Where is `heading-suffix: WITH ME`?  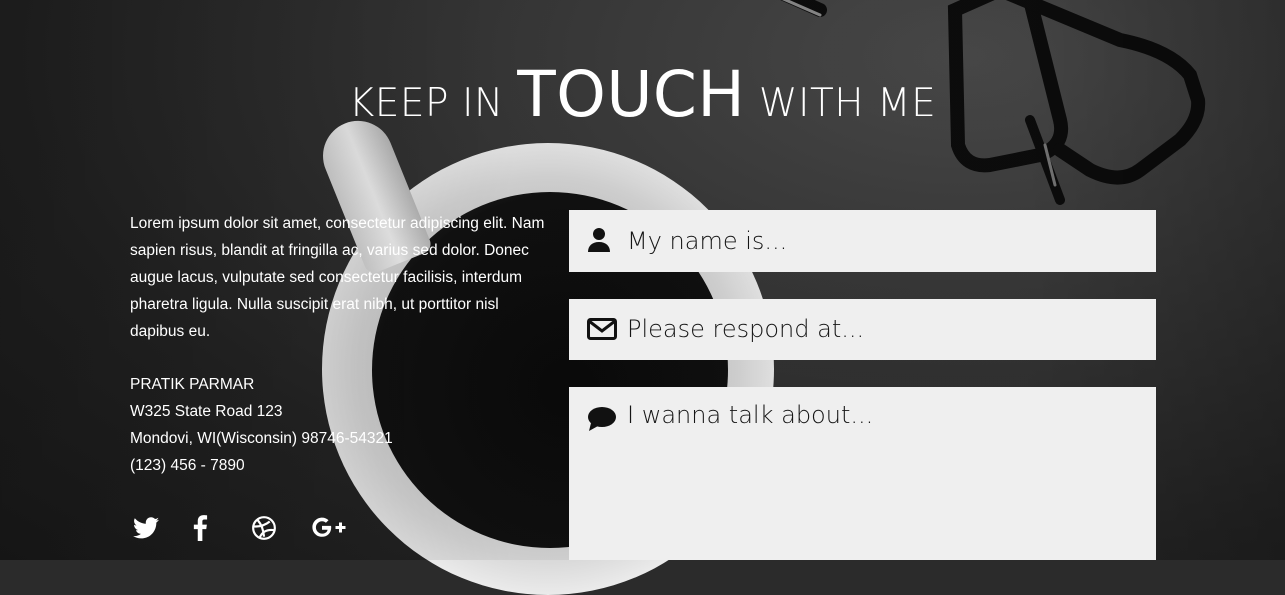 heading-suffix: WITH ME is located at coordinates (847, 103).